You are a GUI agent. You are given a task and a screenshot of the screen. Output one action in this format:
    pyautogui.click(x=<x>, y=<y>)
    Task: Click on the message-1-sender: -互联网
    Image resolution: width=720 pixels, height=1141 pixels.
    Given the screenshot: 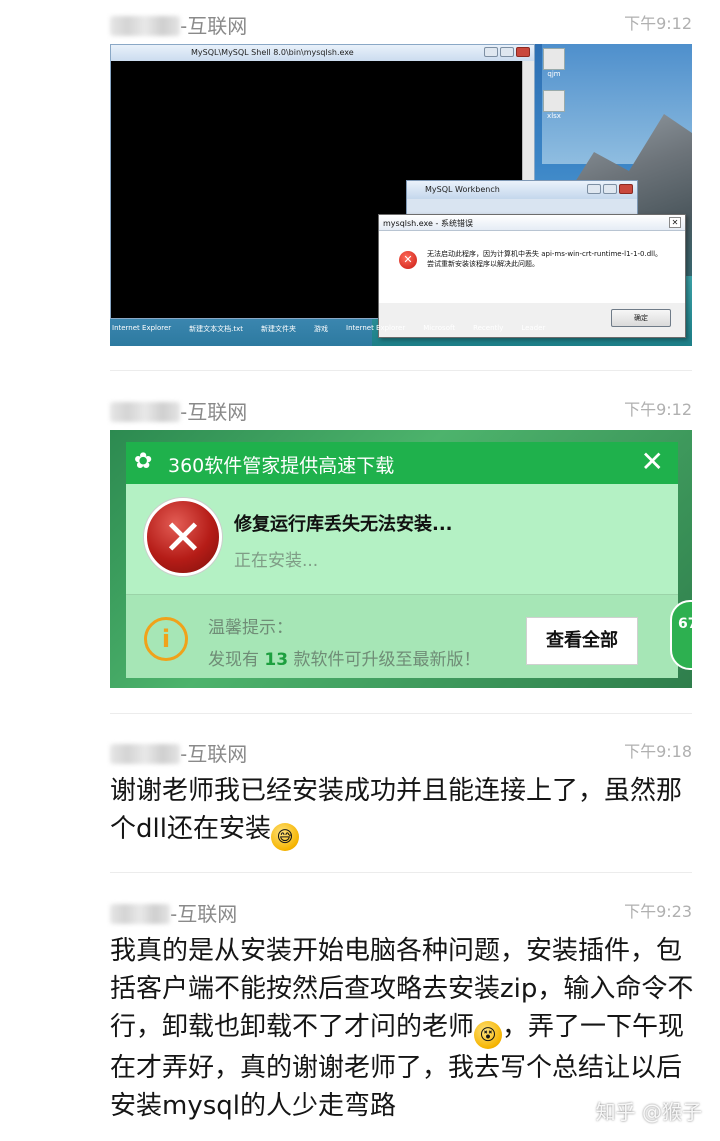 What is the action you would take?
    pyautogui.click(x=178, y=24)
    